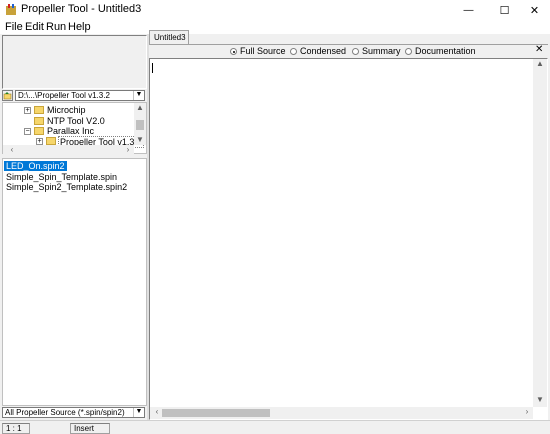  I want to click on text-cursor, so click(152, 68).